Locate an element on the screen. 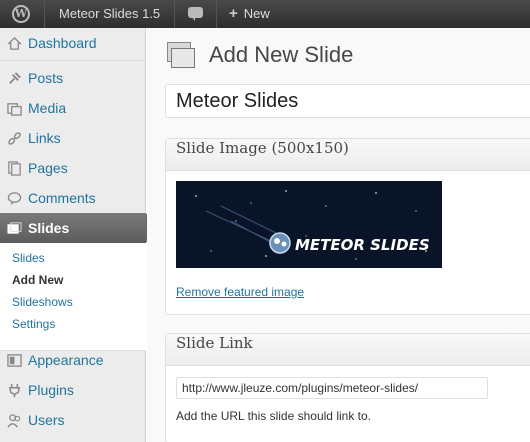 The width and height of the screenshot is (530, 442). sidebar-item-media: Media is located at coordinates (73, 108).